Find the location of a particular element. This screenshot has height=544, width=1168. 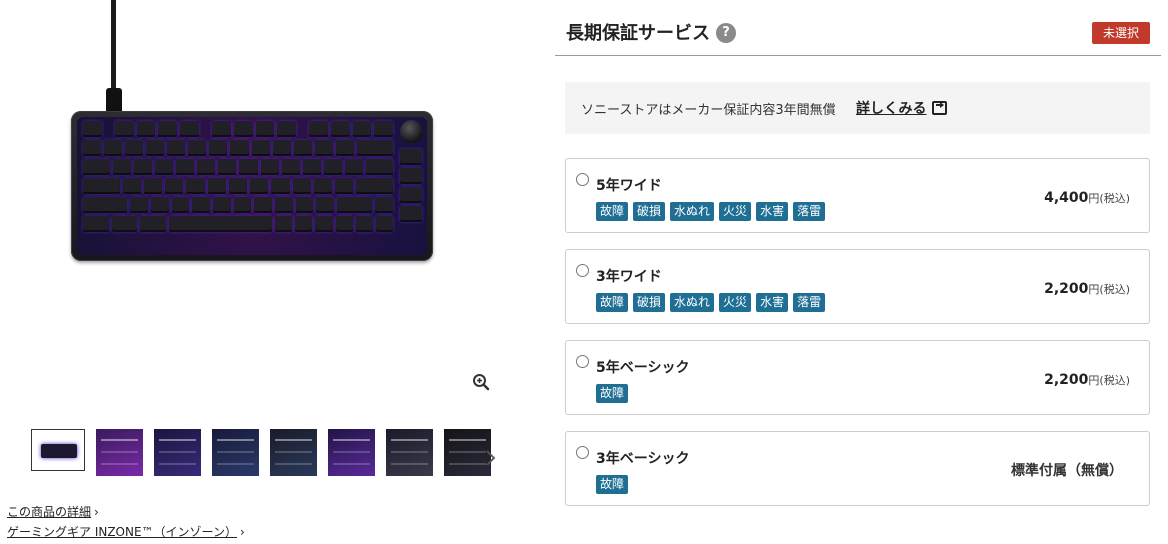

category-link-label: ゲーミングギア INZONE™（インゾーン） is located at coordinates (122, 532).